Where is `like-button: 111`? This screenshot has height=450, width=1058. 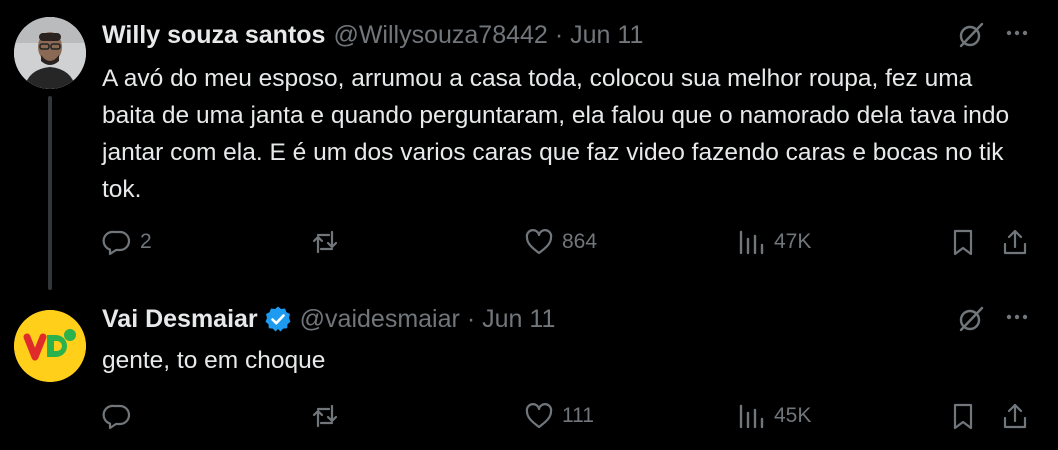
like-button: 111 is located at coordinates (559, 416).